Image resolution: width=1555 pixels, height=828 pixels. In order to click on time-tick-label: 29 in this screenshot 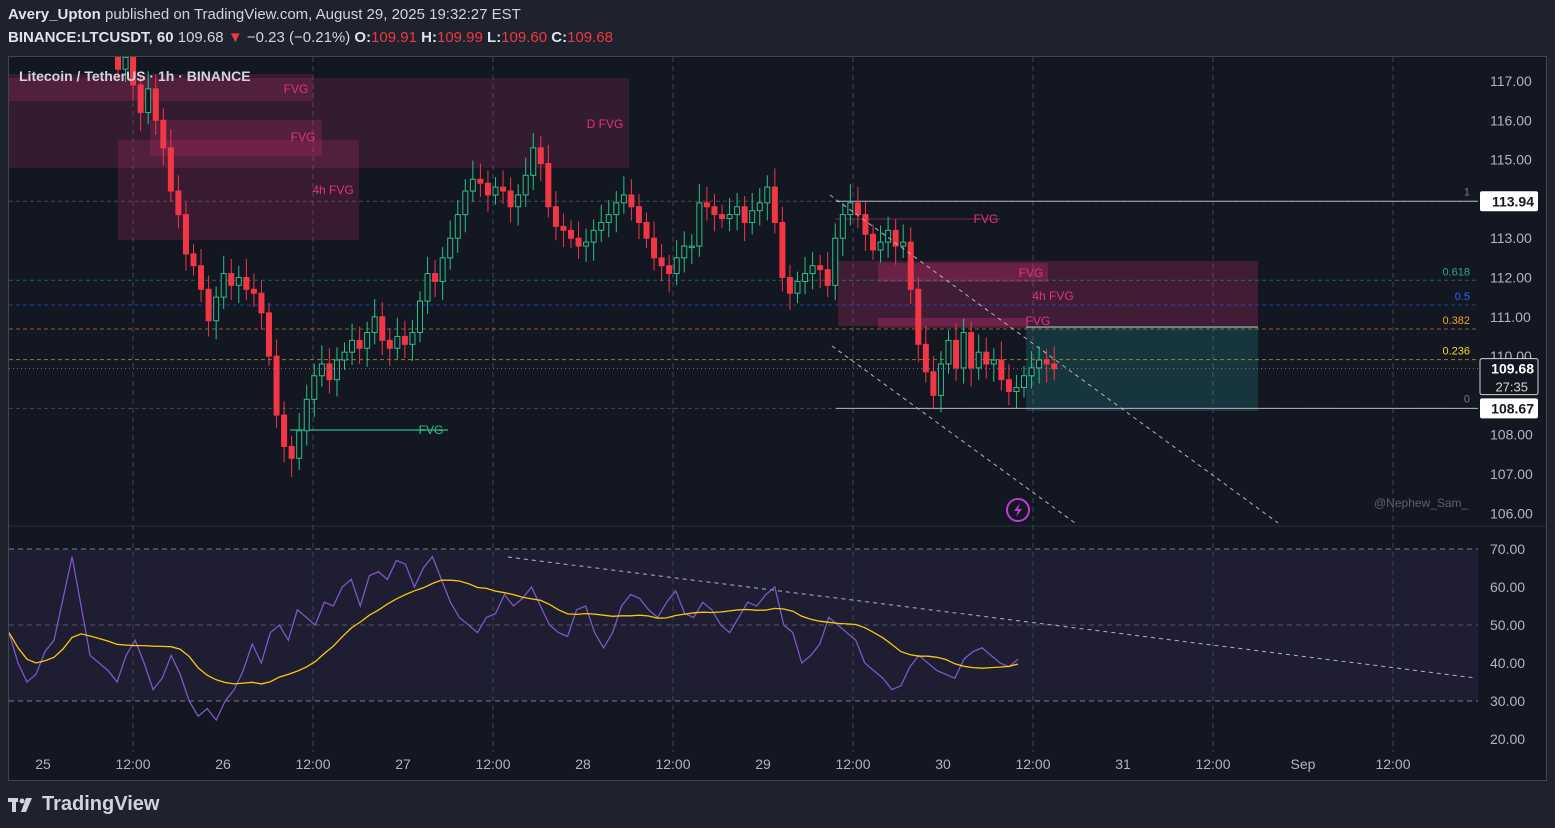, I will do `click(763, 764)`.